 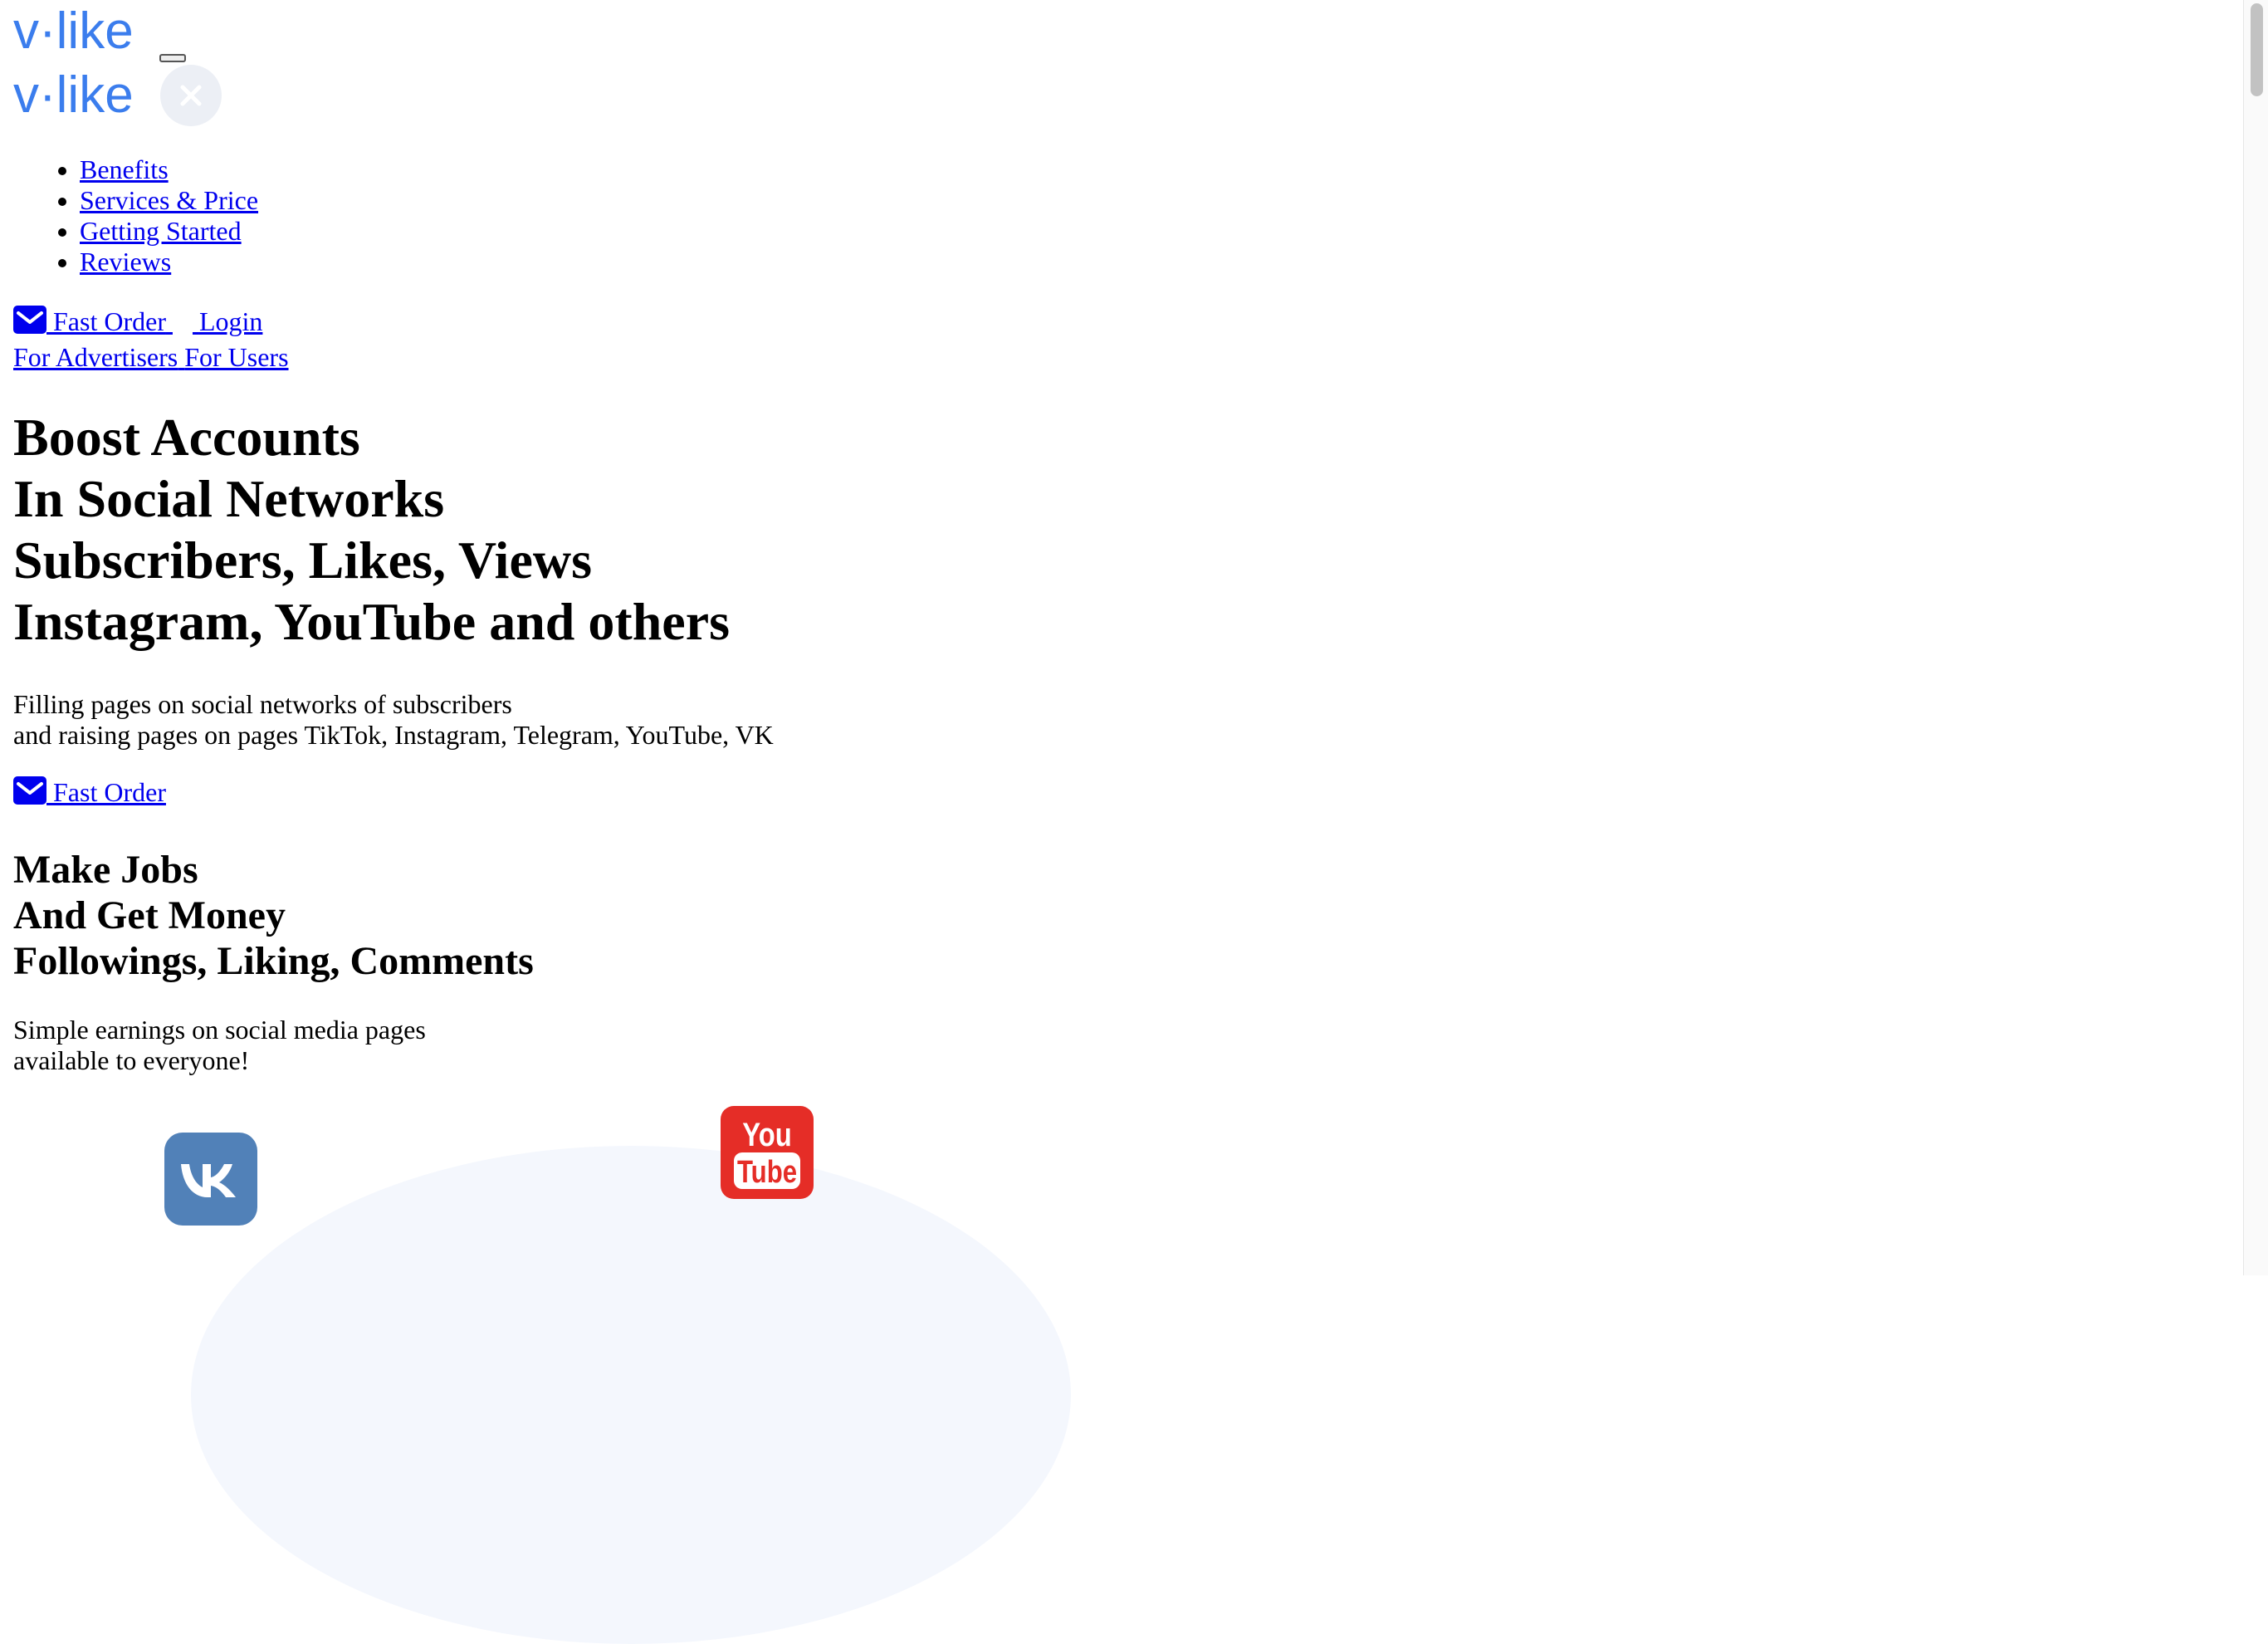 I want to click on nav-link-reviews: Reviews, so click(x=125, y=261).